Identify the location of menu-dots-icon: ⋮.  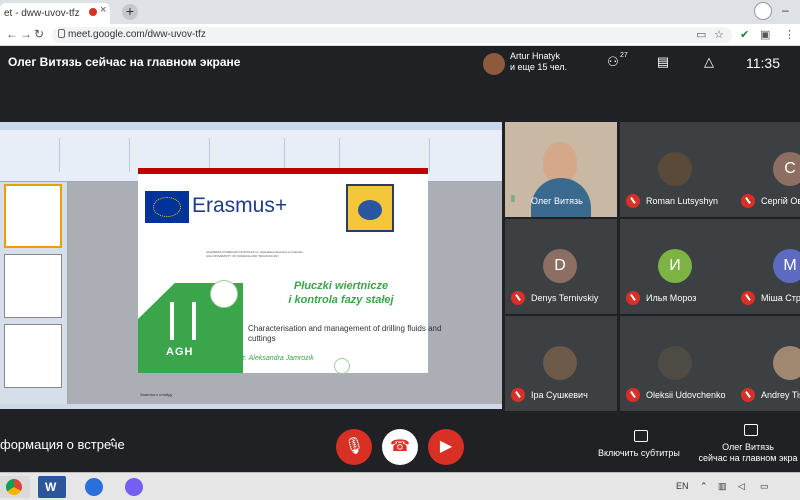
(789, 34).